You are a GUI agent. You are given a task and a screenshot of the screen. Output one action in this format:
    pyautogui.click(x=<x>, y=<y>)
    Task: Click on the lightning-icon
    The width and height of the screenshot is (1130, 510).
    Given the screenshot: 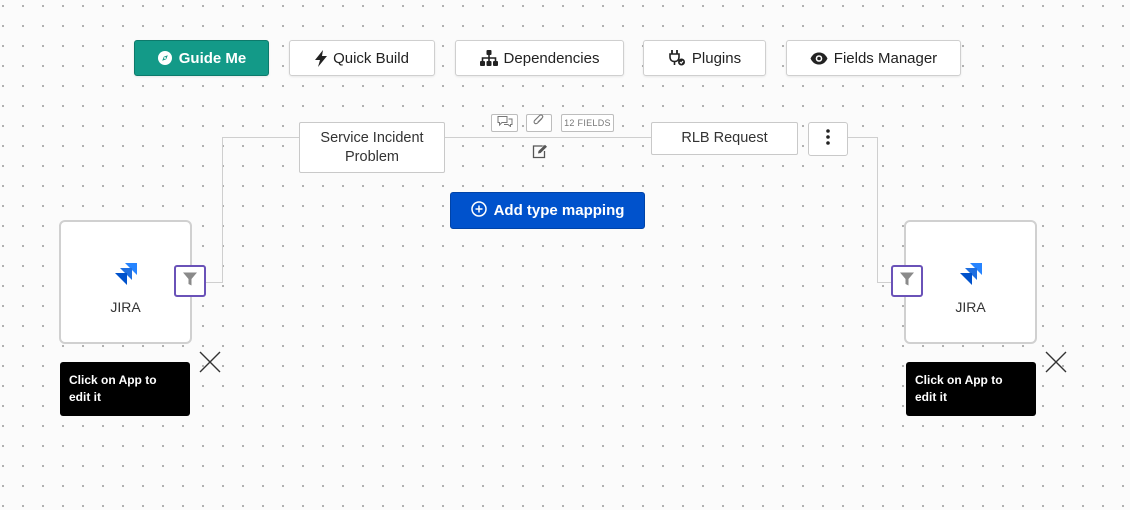 What is the action you would take?
    pyautogui.click(x=321, y=58)
    